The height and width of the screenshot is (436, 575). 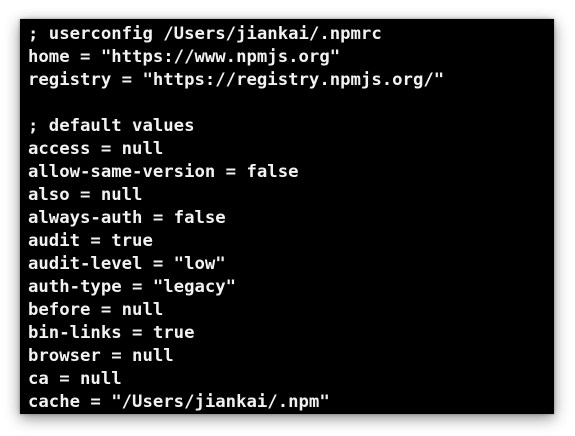 What do you see at coordinates (127, 218) in the screenshot?
I see `terminal-line-always-auth: always-auth = false` at bounding box center [127, 218].